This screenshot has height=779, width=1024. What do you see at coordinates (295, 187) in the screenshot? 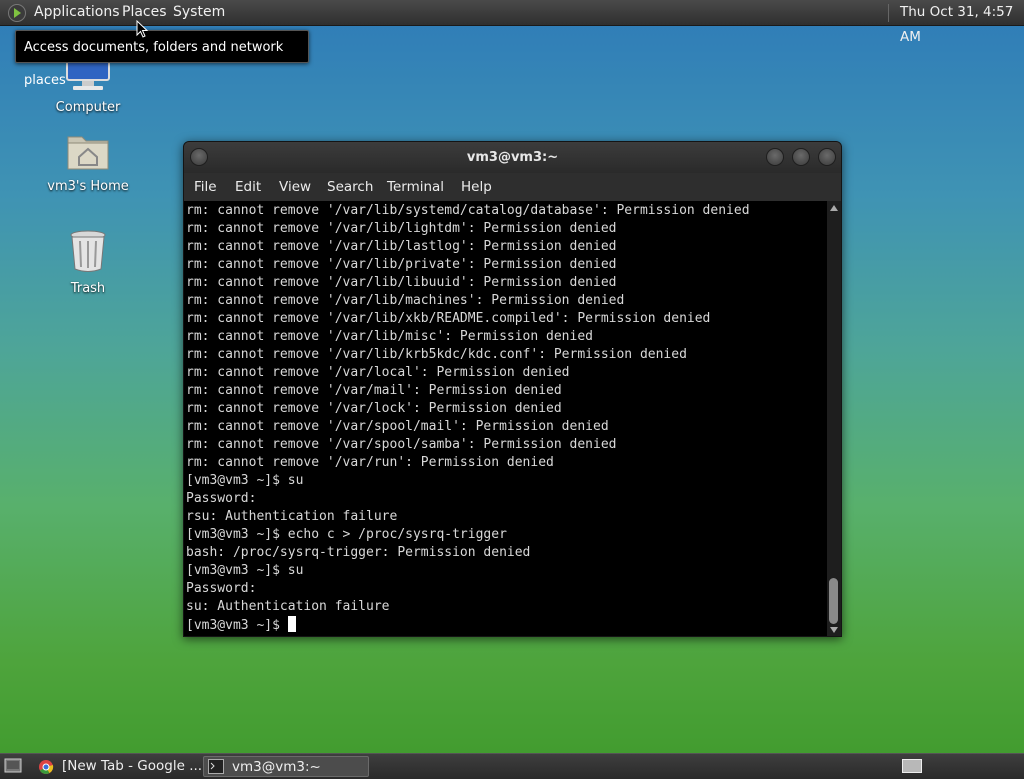
I see `menu-view: View` at bounding box center [295, 187].